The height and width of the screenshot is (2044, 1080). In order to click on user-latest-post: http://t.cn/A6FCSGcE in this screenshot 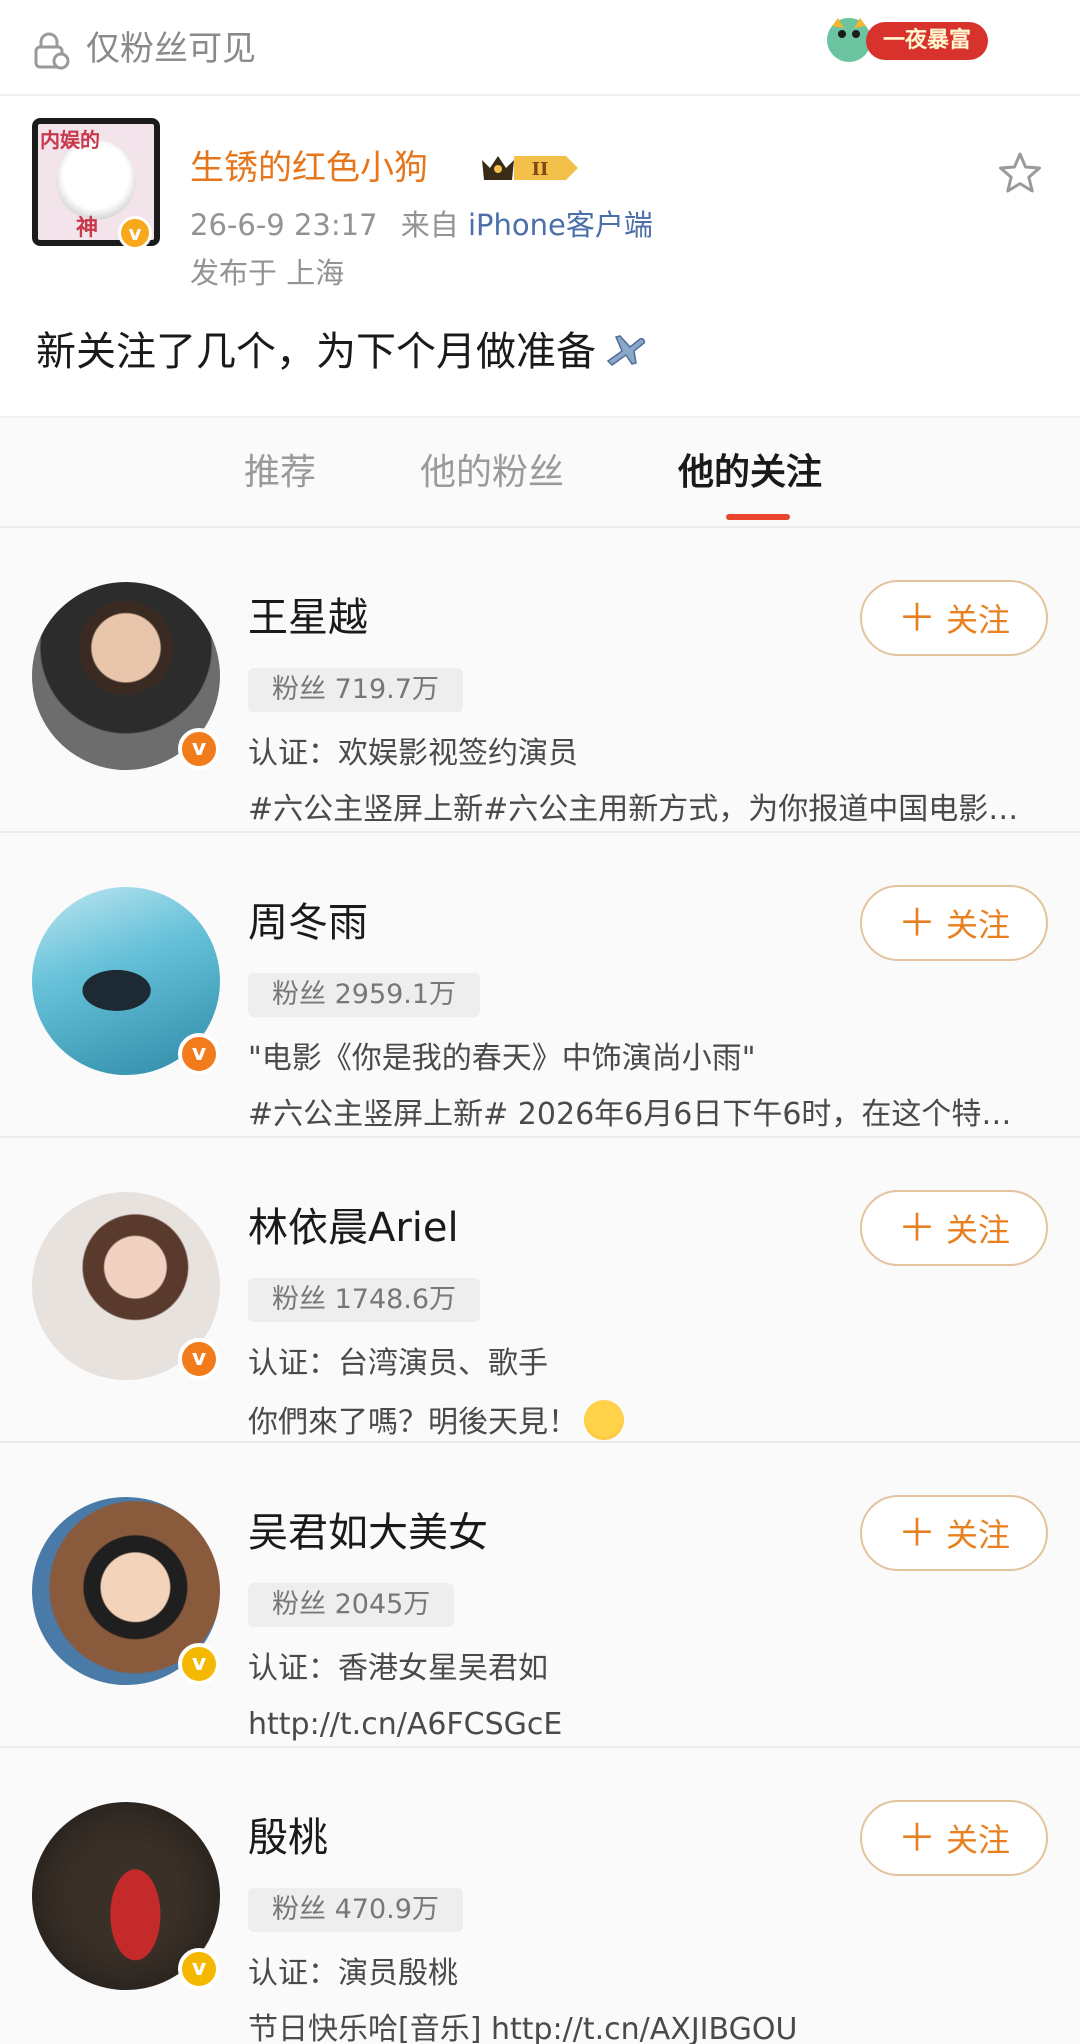, I will do `click(643, 1725)`.